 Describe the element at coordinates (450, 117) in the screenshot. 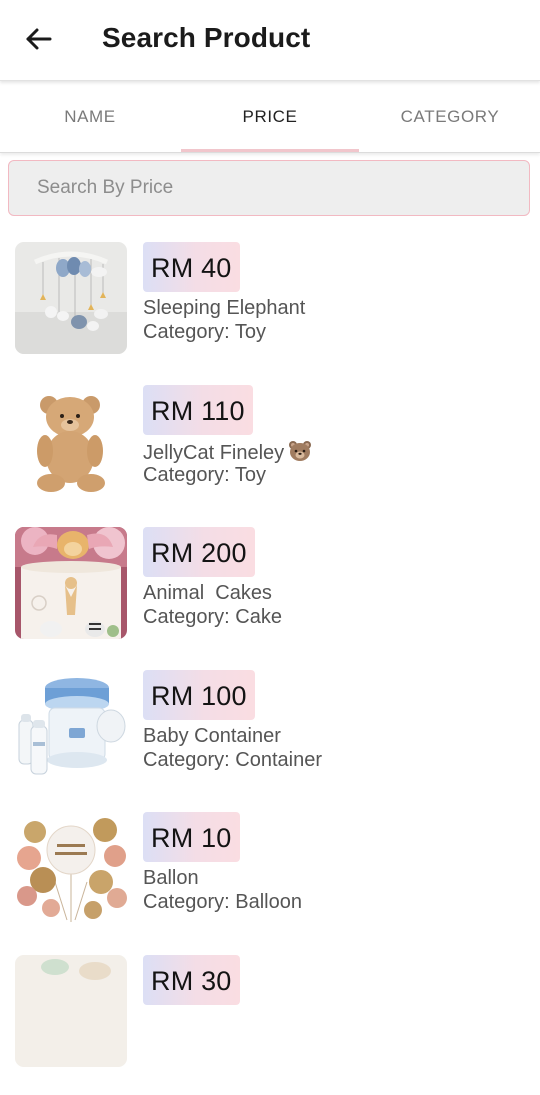

I see `tab-category: CATEGORY` at that location.